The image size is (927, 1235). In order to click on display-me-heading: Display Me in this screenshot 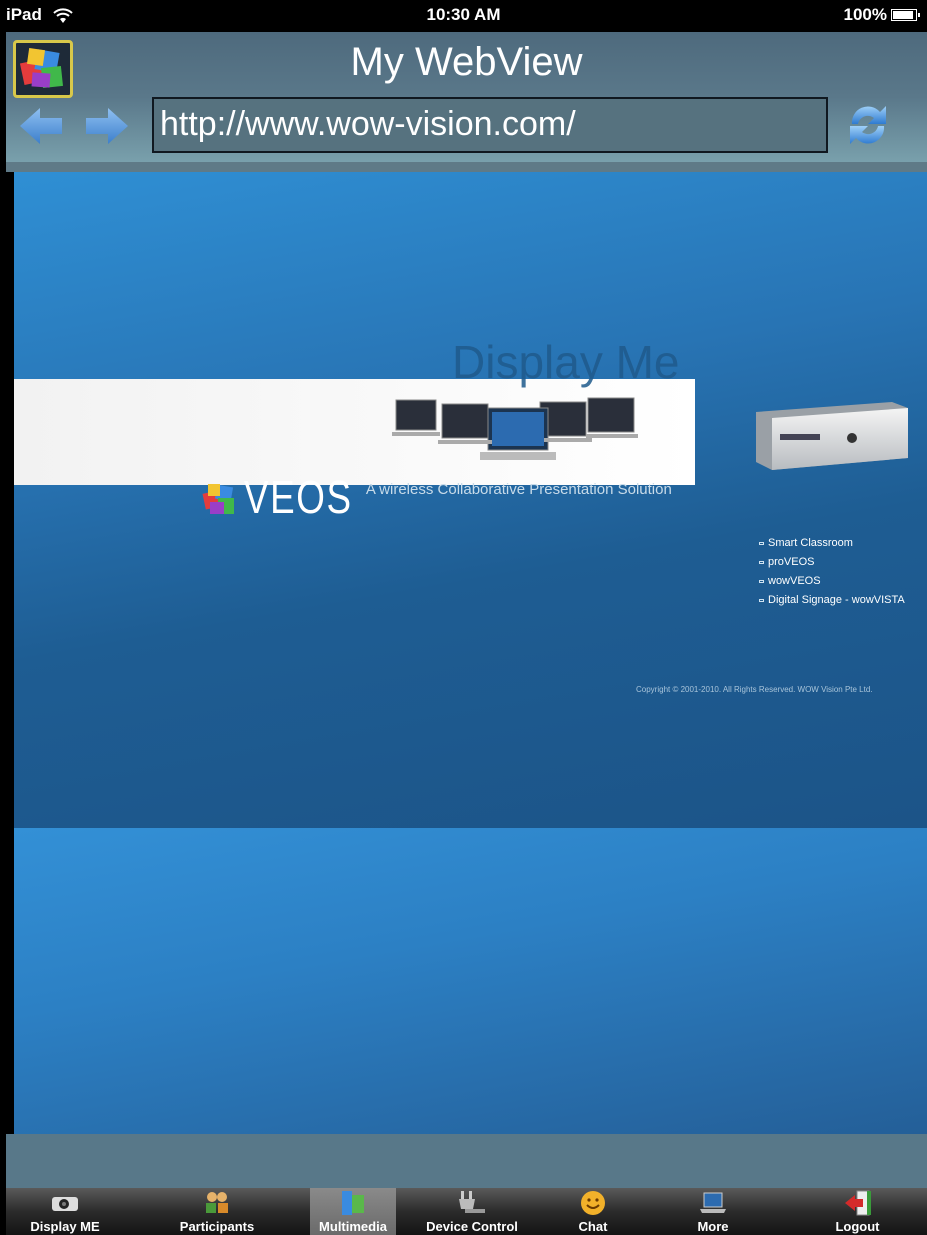, I will do `click(566, 362)`.